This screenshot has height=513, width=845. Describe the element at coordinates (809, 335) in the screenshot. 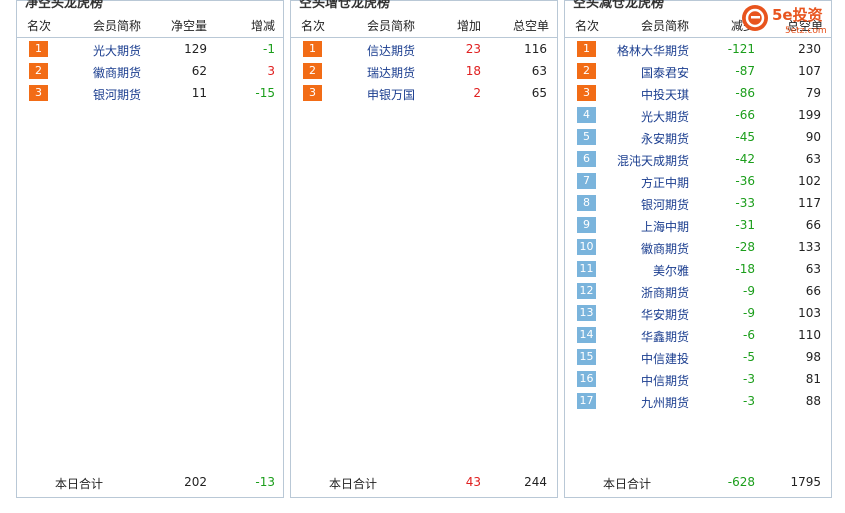

I see `value-secondary: 110` at that location.